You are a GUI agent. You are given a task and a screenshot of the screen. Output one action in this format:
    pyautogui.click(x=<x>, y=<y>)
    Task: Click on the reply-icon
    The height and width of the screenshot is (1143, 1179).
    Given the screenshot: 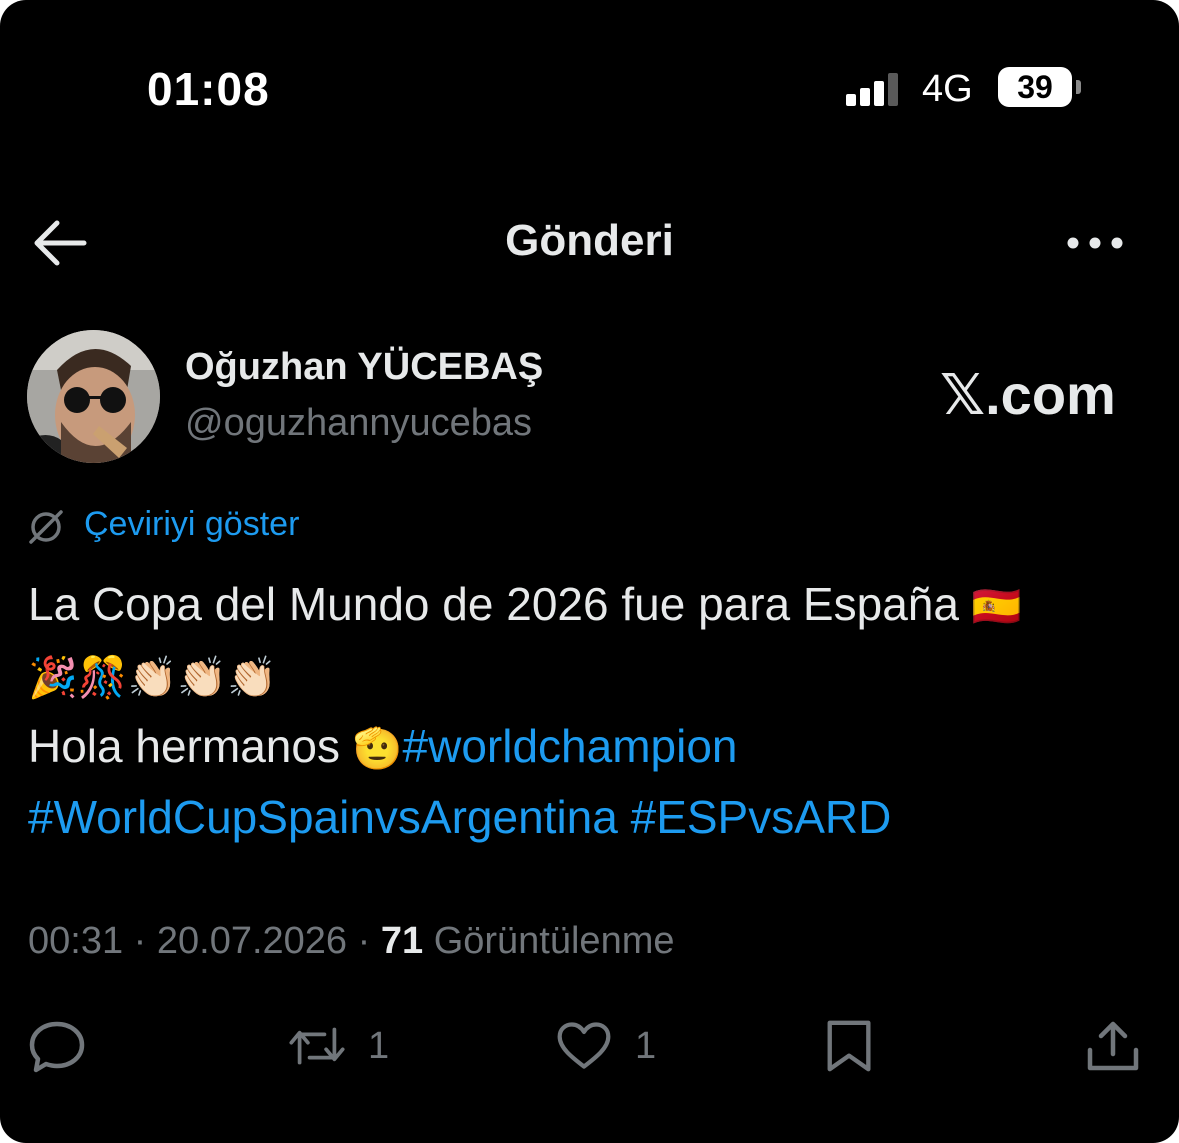 What is the action you would take?
    pyautogui.click(x=57, y=1047)
    